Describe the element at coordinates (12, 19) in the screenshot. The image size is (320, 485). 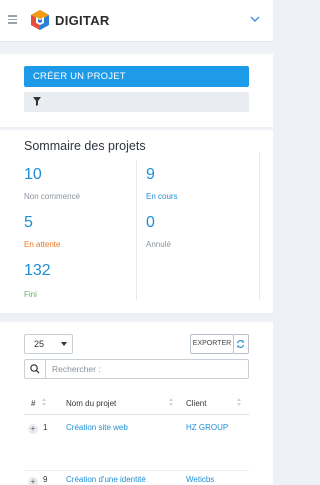
I see `menu-icon` at that location.